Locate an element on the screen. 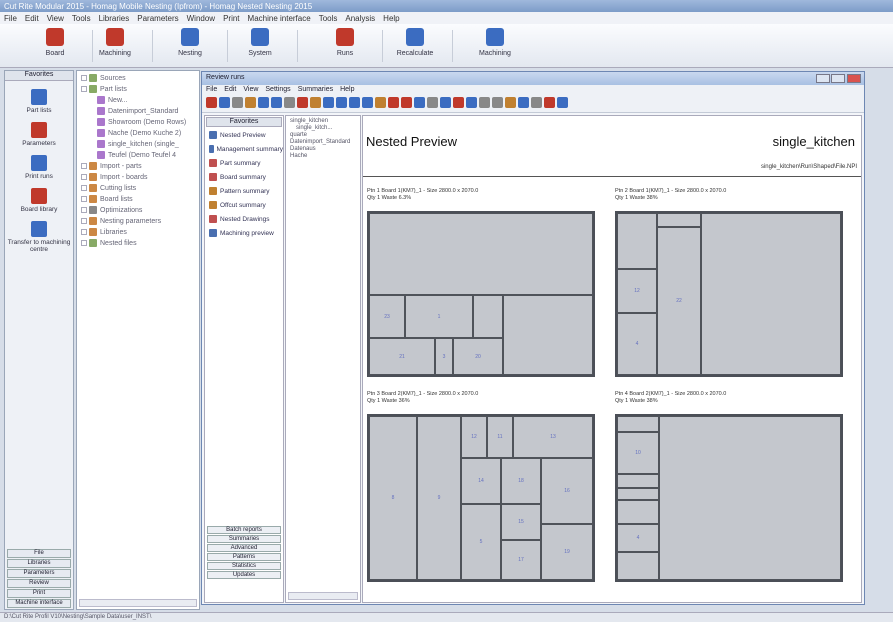 Image resolution: width=893 pixels, height=622 pixels. pattern-1-board: 23 1 21 3 20 is located at coordinates (481, 294).